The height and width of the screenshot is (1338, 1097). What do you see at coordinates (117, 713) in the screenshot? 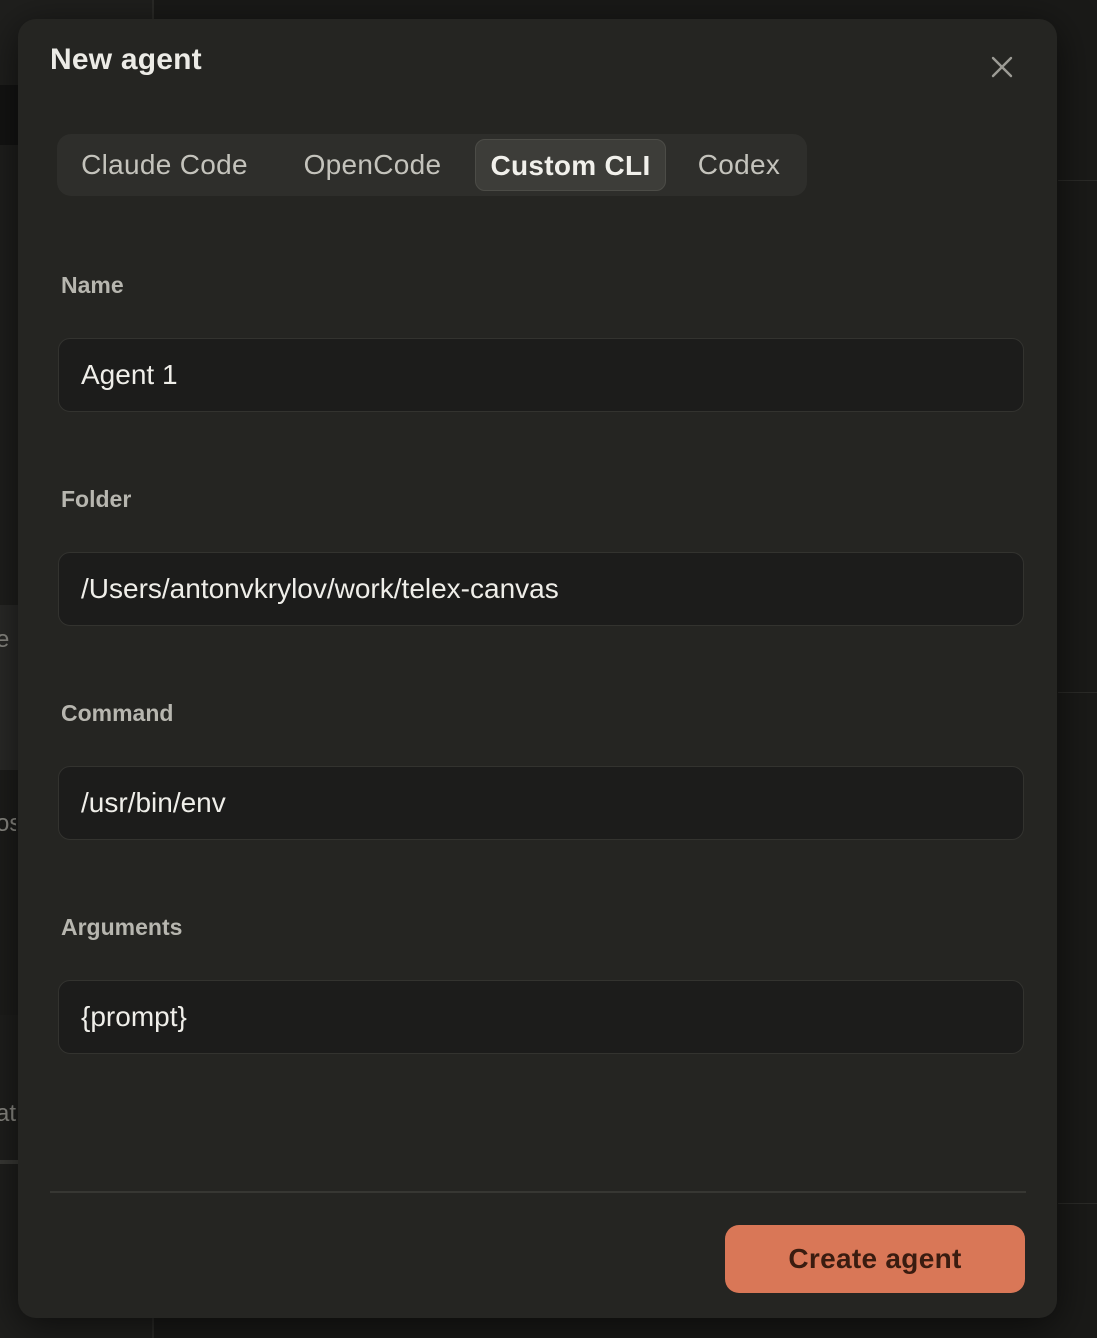
I see `command-label: Command` at bounding box center [117, 713].